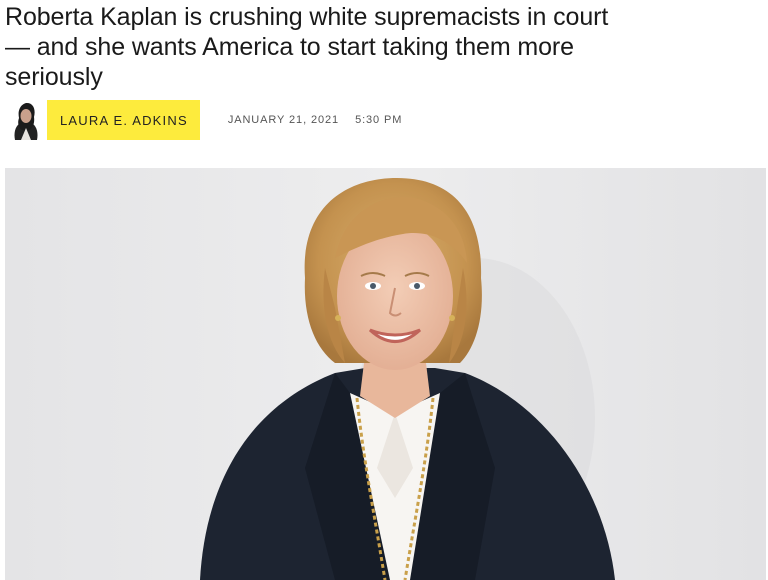 This screenshot has height=580, width=768. What do you see at coordinates (203, 120) in the screenshot?
I see `byline: LAURA E. ADKINS JANUARY 21, 2021 5:30 PM` at bounding box center [203, 120].